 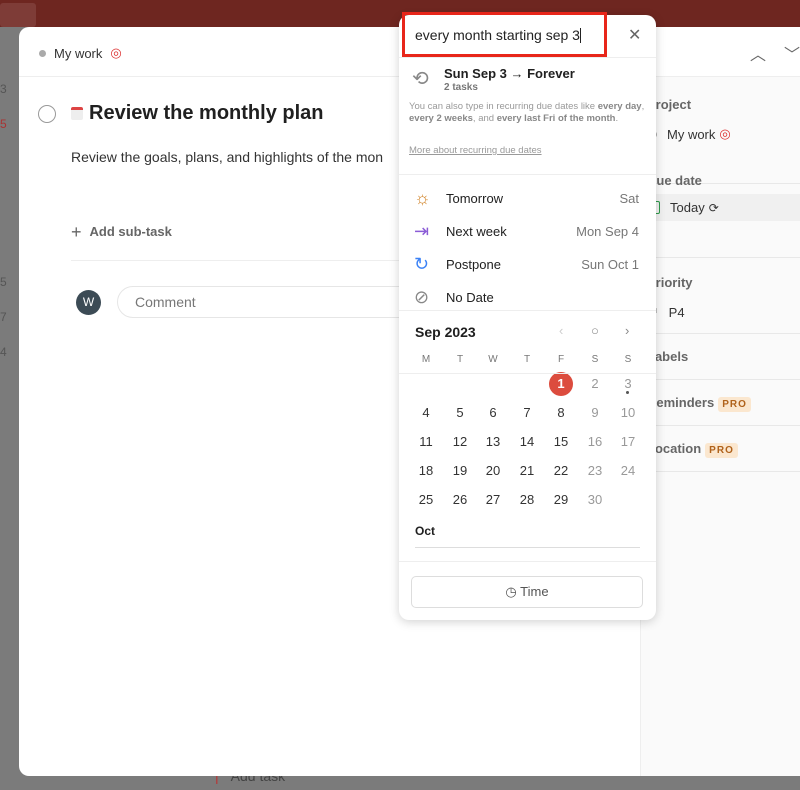 I want to click on calendar-day: 10, so click(x=628, y=413).